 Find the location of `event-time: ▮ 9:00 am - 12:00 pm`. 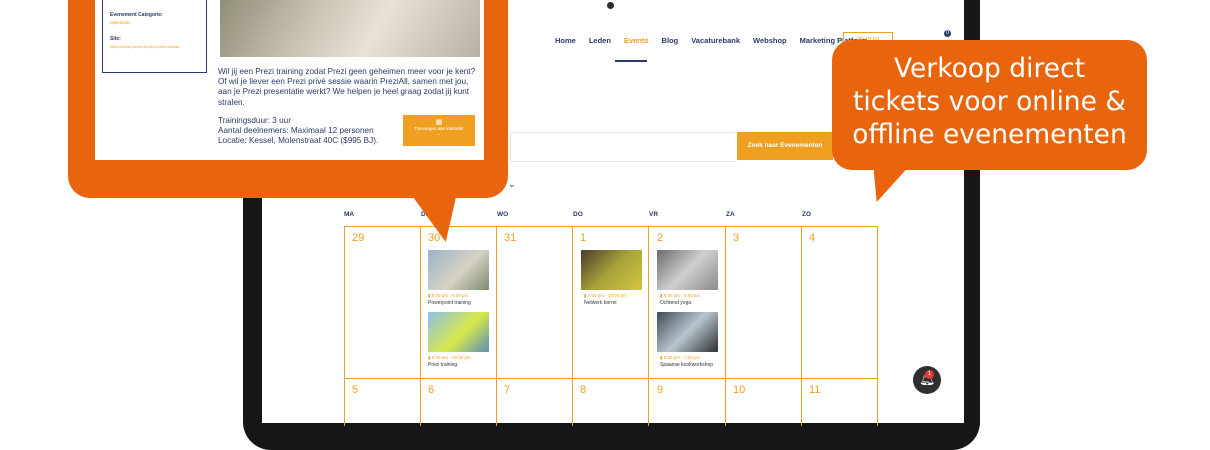

event-time: ▮ 9:00 am - 12:00 pm is located at coordinates (449, 357).